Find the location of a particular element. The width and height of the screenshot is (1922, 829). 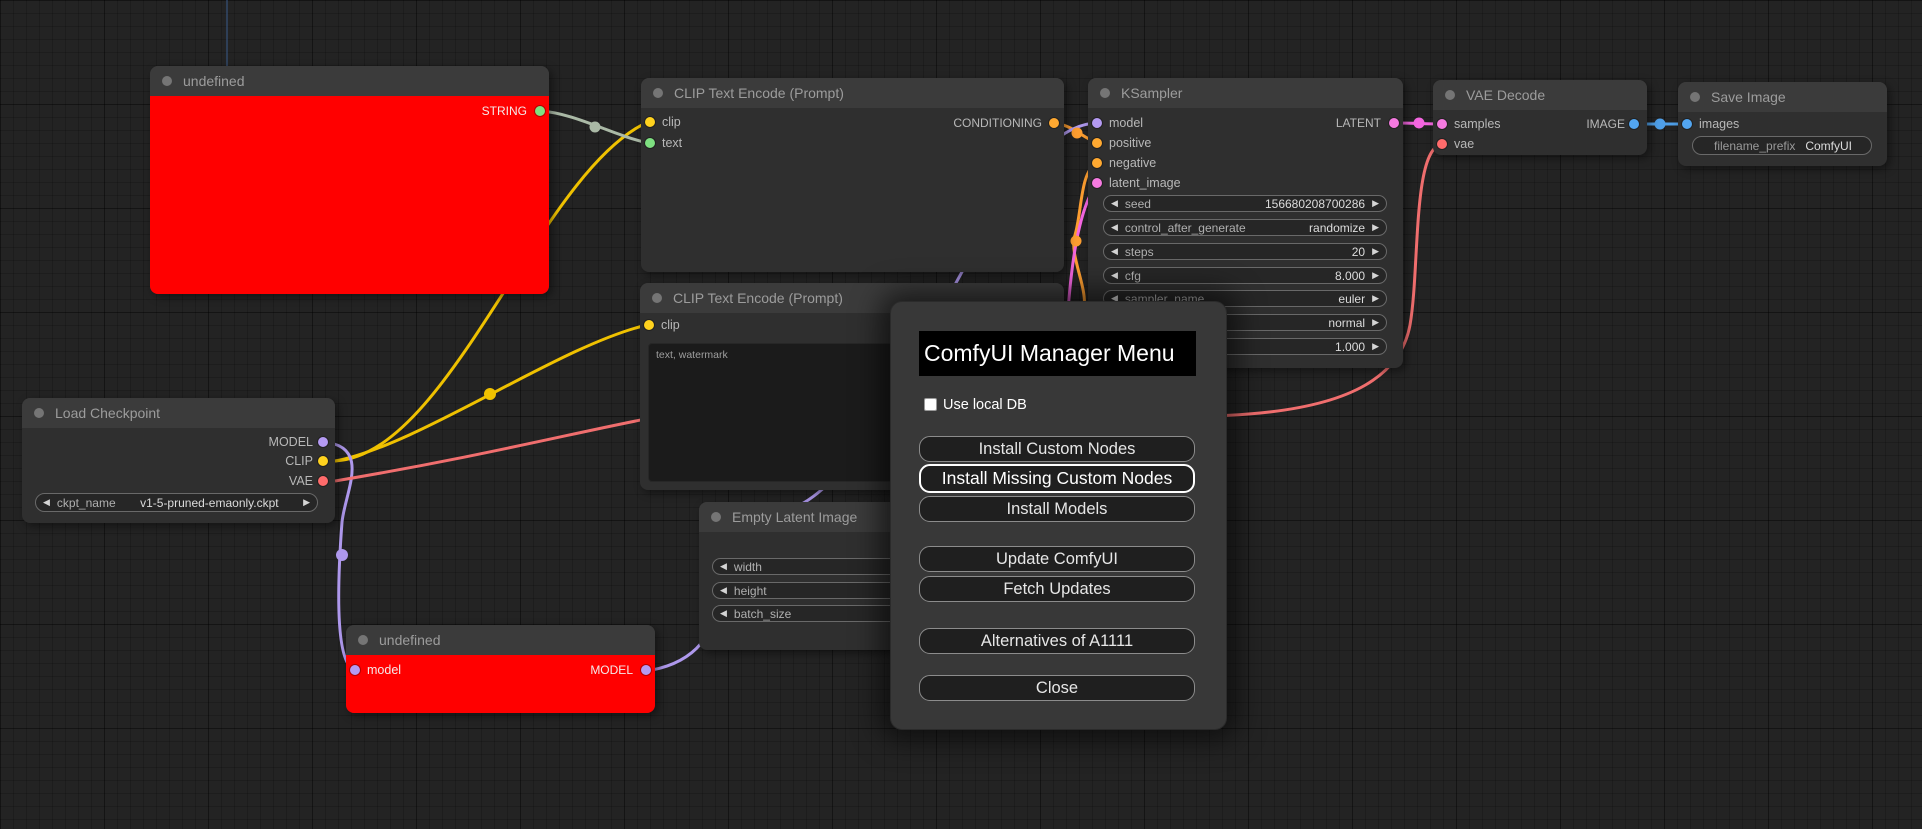

input-slot-text: text is located at coordinates (852, 143).